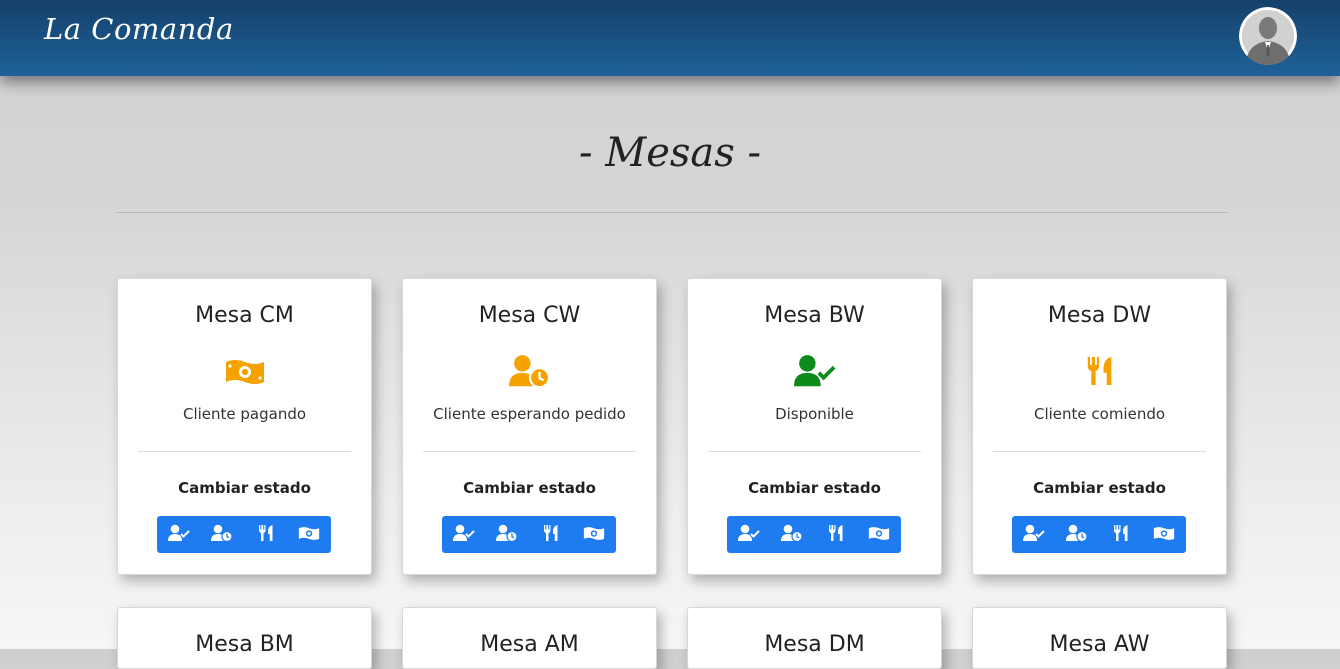 Image resolution: width=1340 pixels, height=669 pixels. What do you see at coordinates (1268, 36) in the screenshot?
I see `user-avatar-icon` at bounding box center [1268, 36].